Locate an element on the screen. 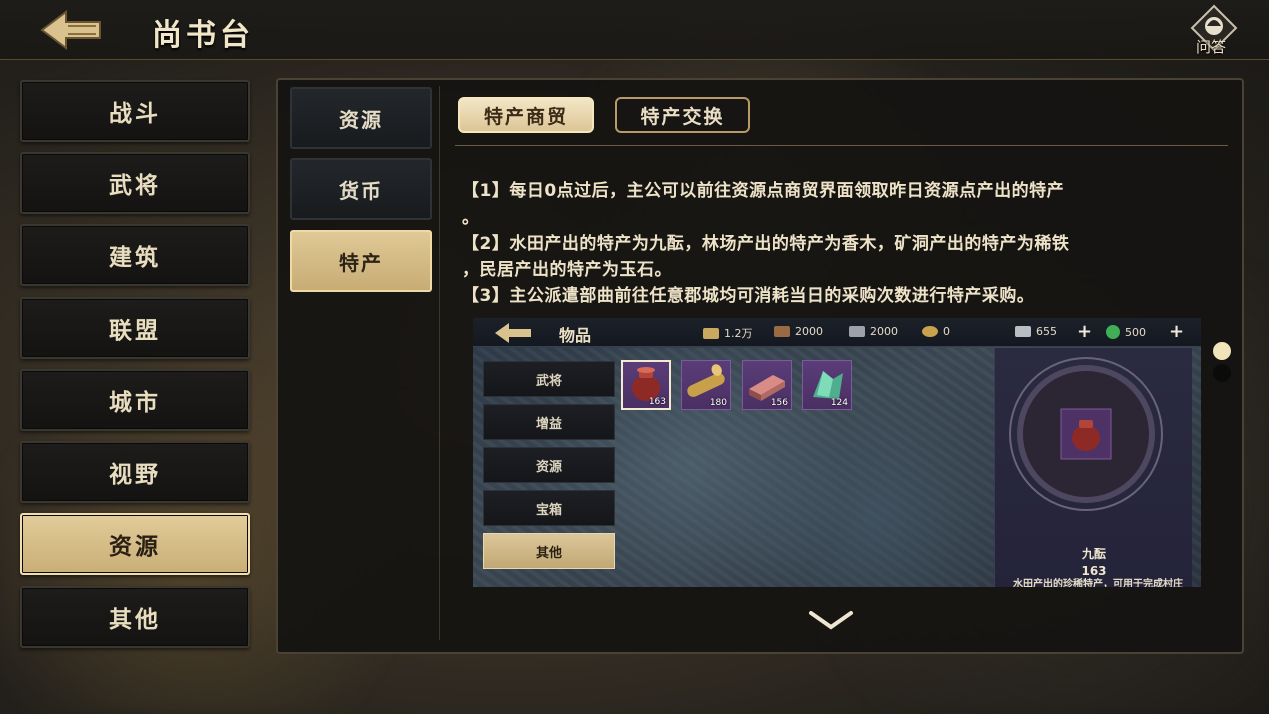 Image resolution: width=1269 pixels, height=714 pixels. resource-iron: 2000 is located at coordinates (873, 331).